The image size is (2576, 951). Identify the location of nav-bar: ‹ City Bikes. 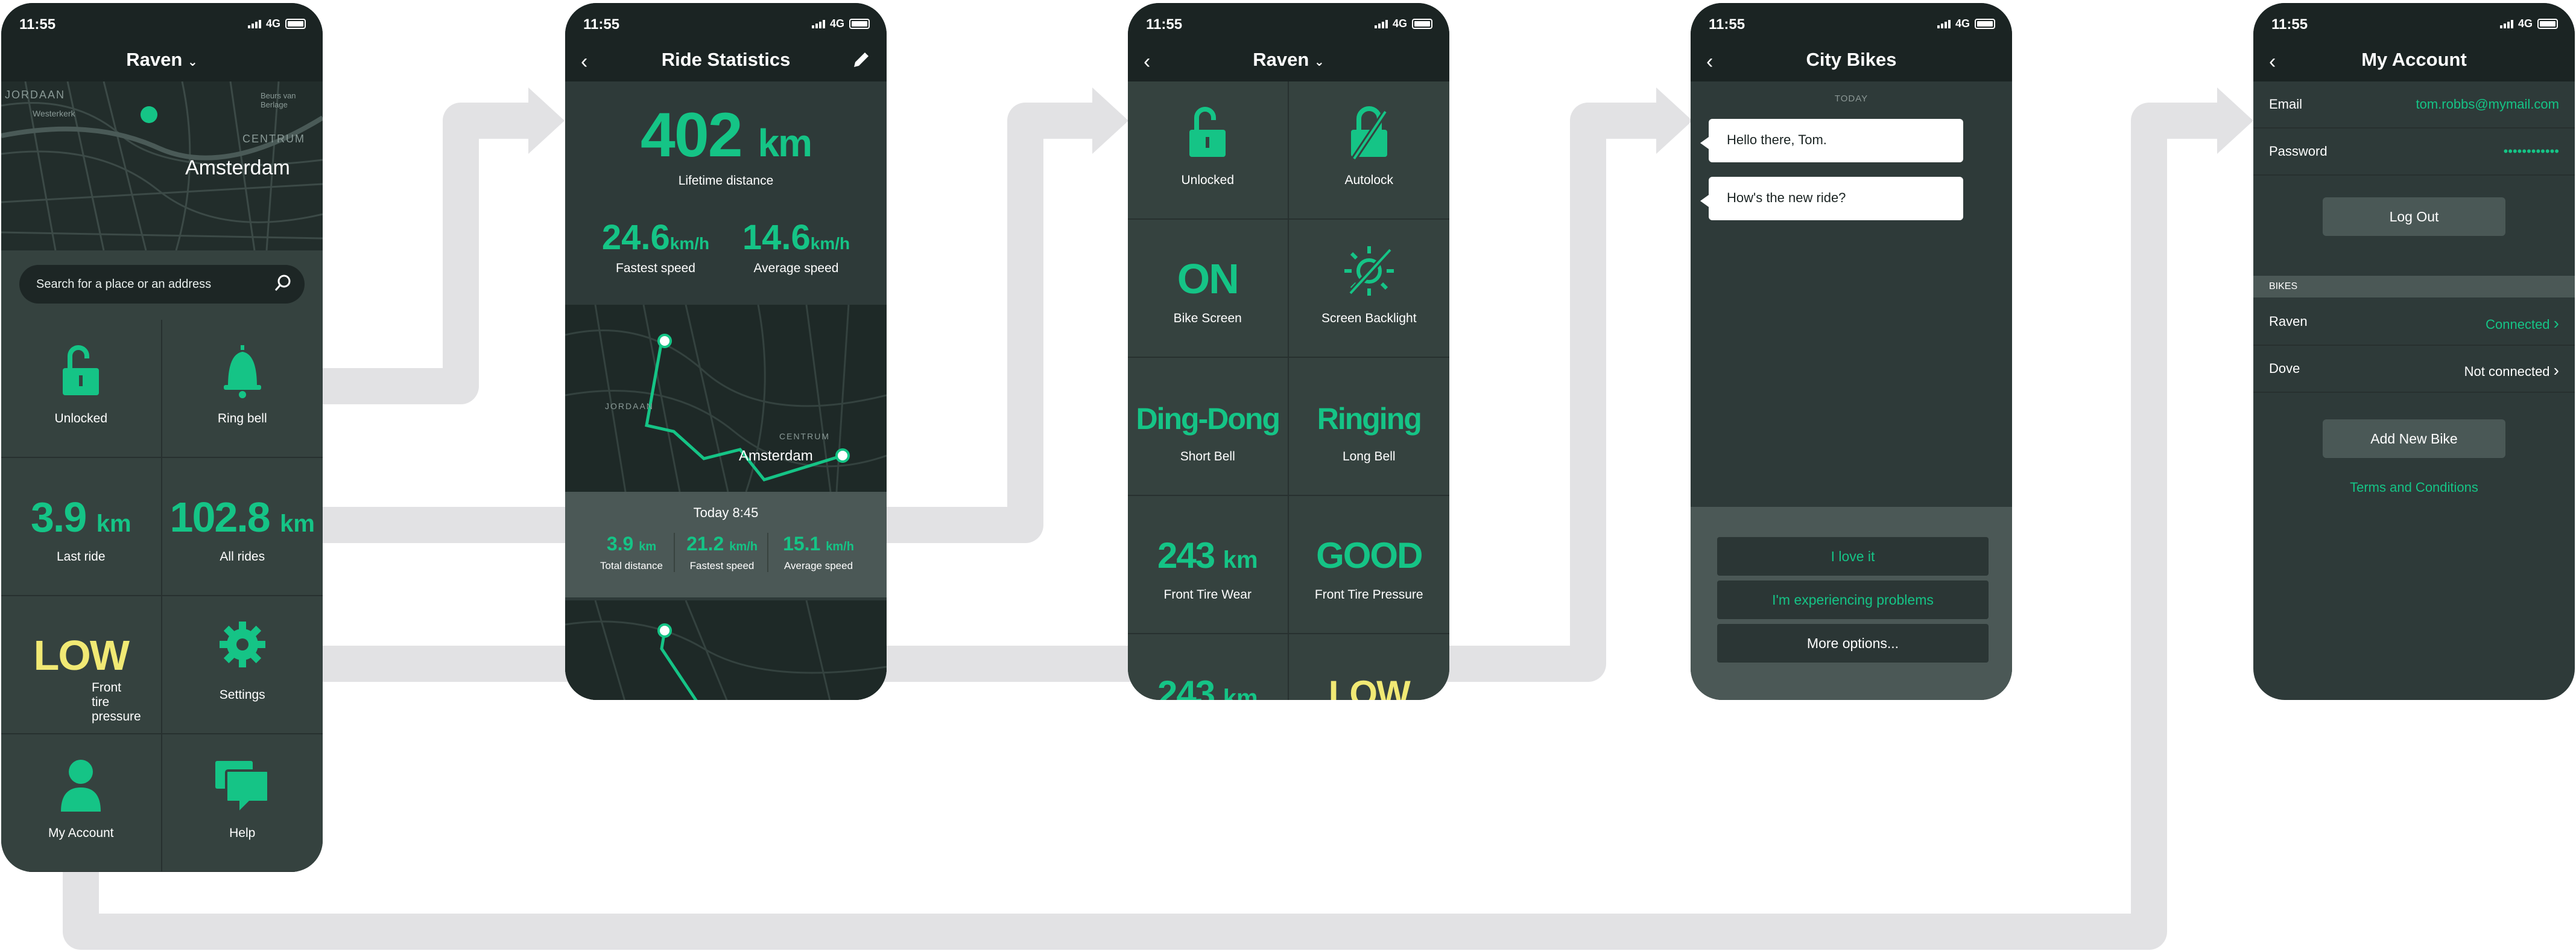
(1851, 61).